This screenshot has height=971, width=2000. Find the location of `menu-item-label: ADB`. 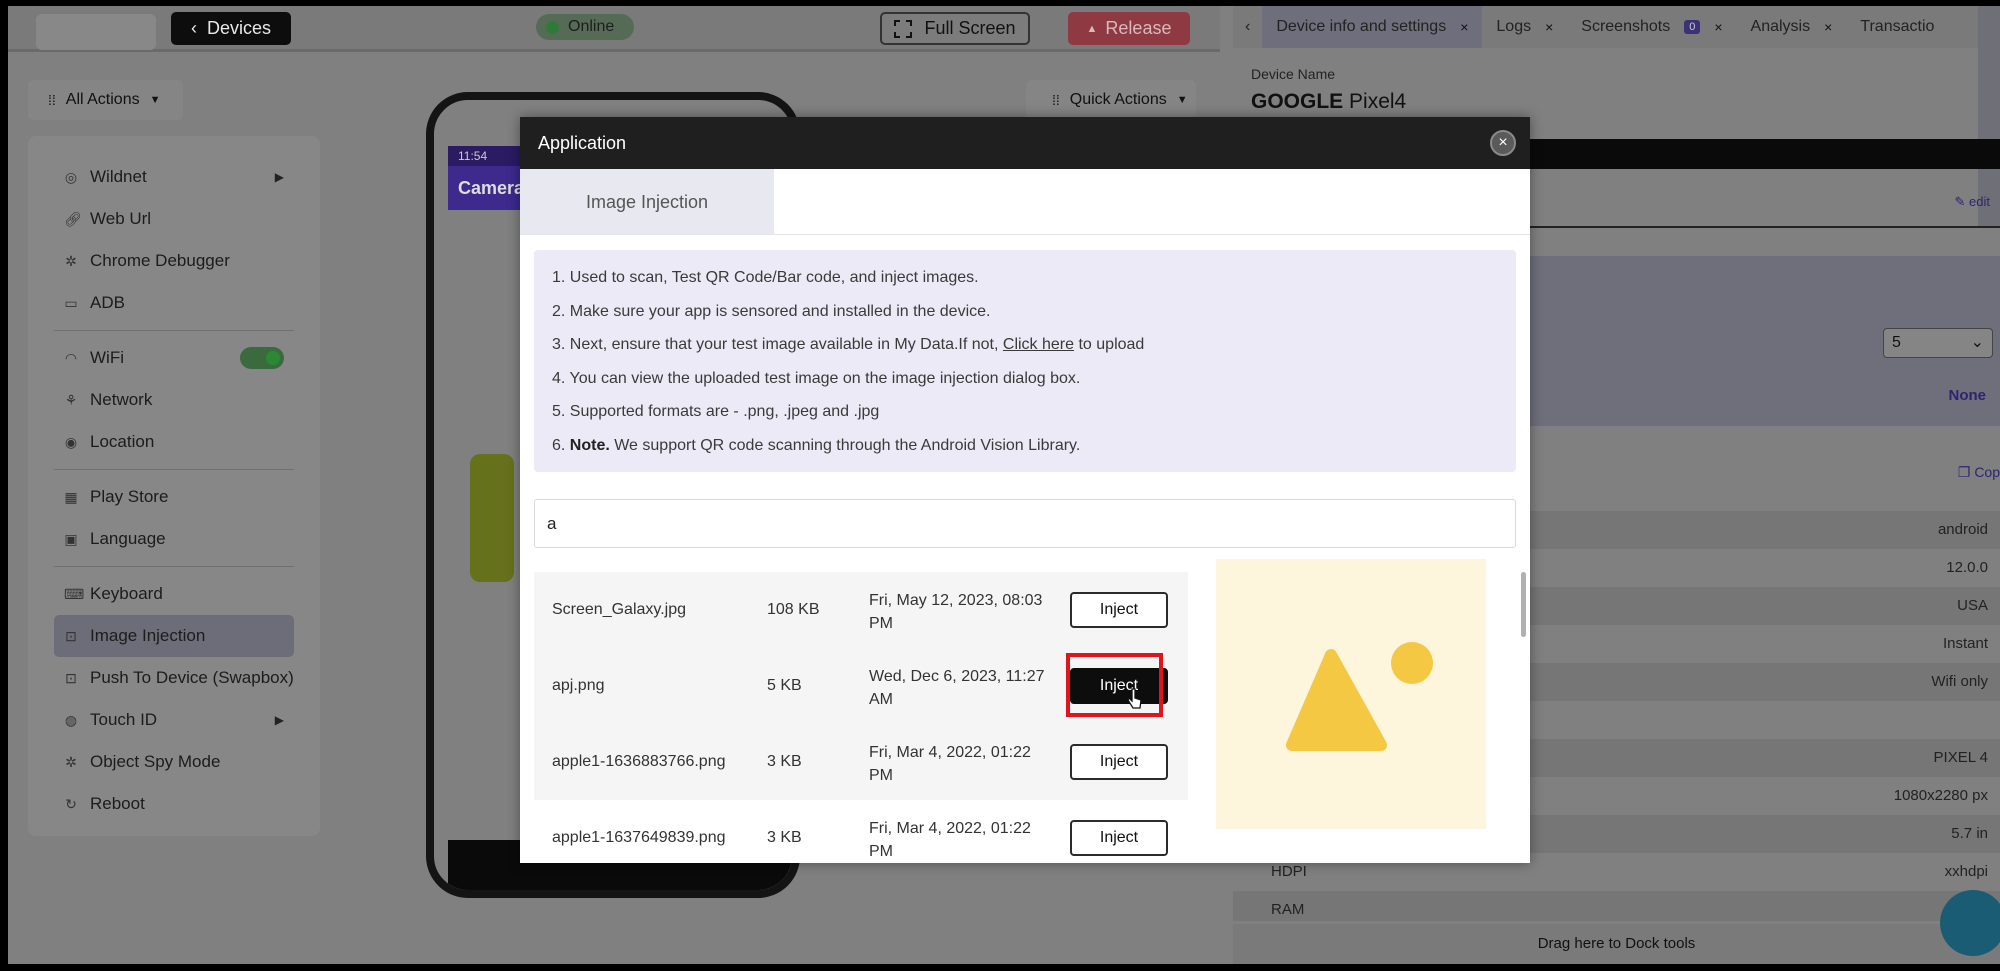

menu-item-label: ADB is located at coordinates (107, 302).